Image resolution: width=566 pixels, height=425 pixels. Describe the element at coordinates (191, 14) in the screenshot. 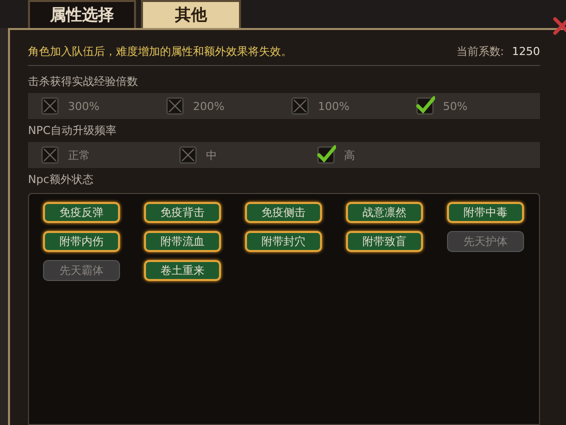

I see `tab: 其他` at that location.